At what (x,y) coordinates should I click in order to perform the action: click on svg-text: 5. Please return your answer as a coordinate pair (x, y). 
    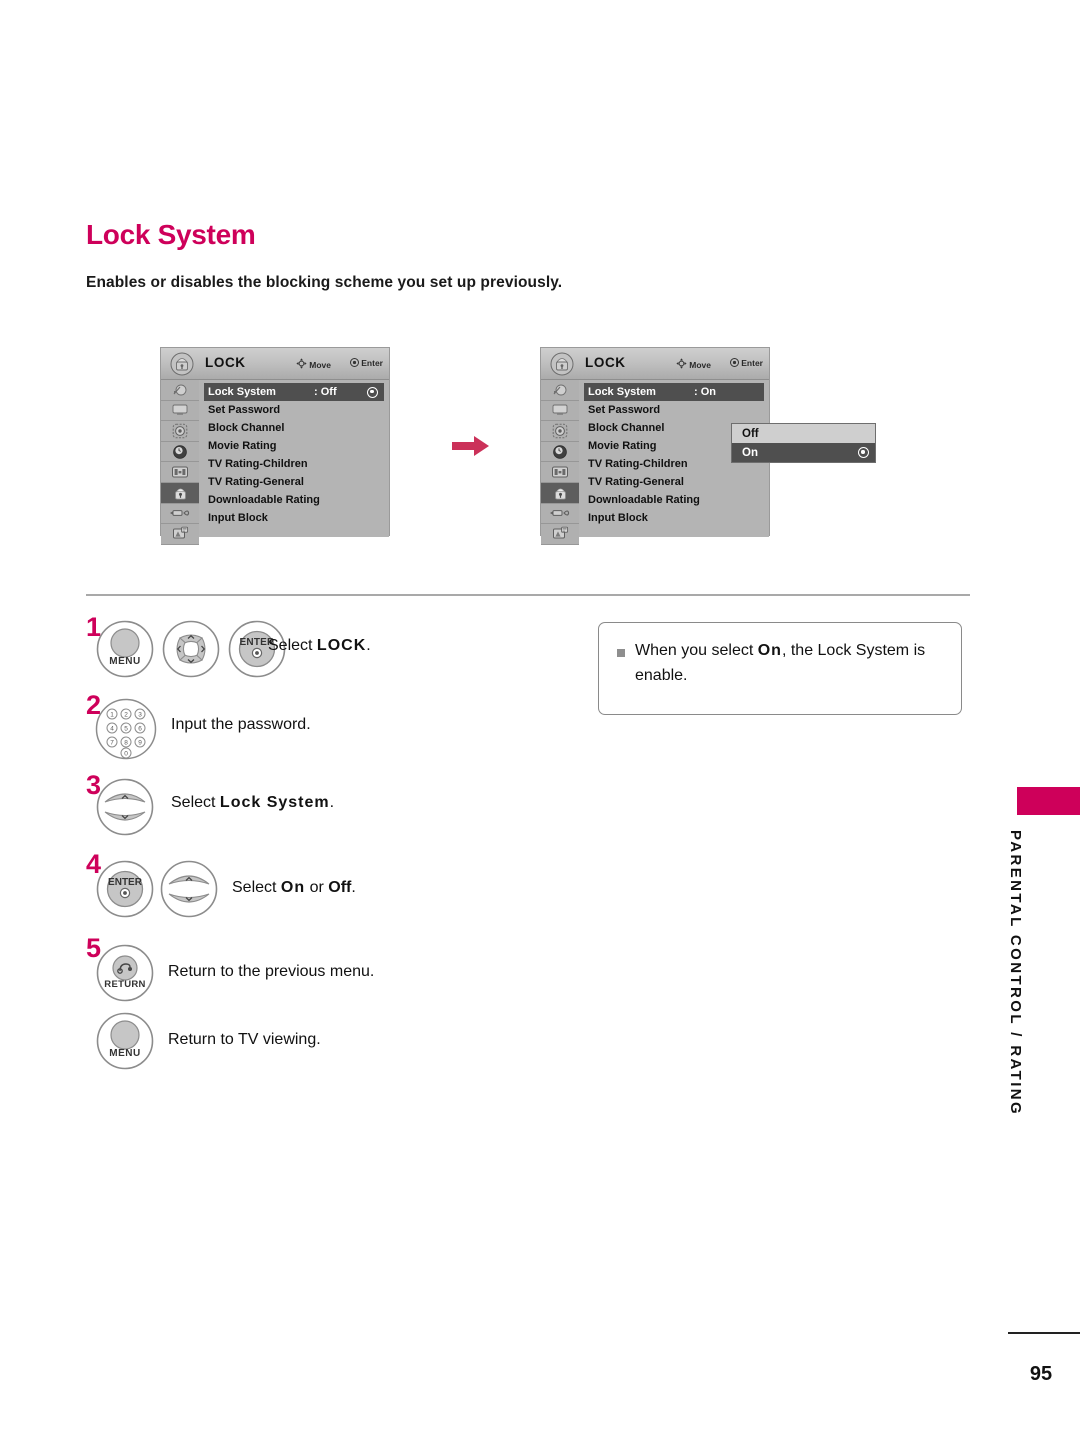
    Looking at the image, I should click on (126, 728).